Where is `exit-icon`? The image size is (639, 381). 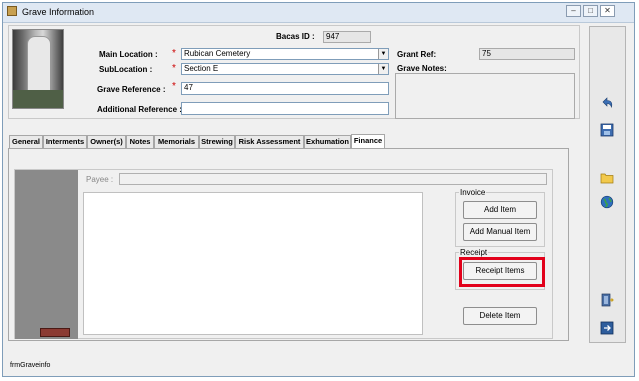 exit-icon is located at coordinates (607, 328).